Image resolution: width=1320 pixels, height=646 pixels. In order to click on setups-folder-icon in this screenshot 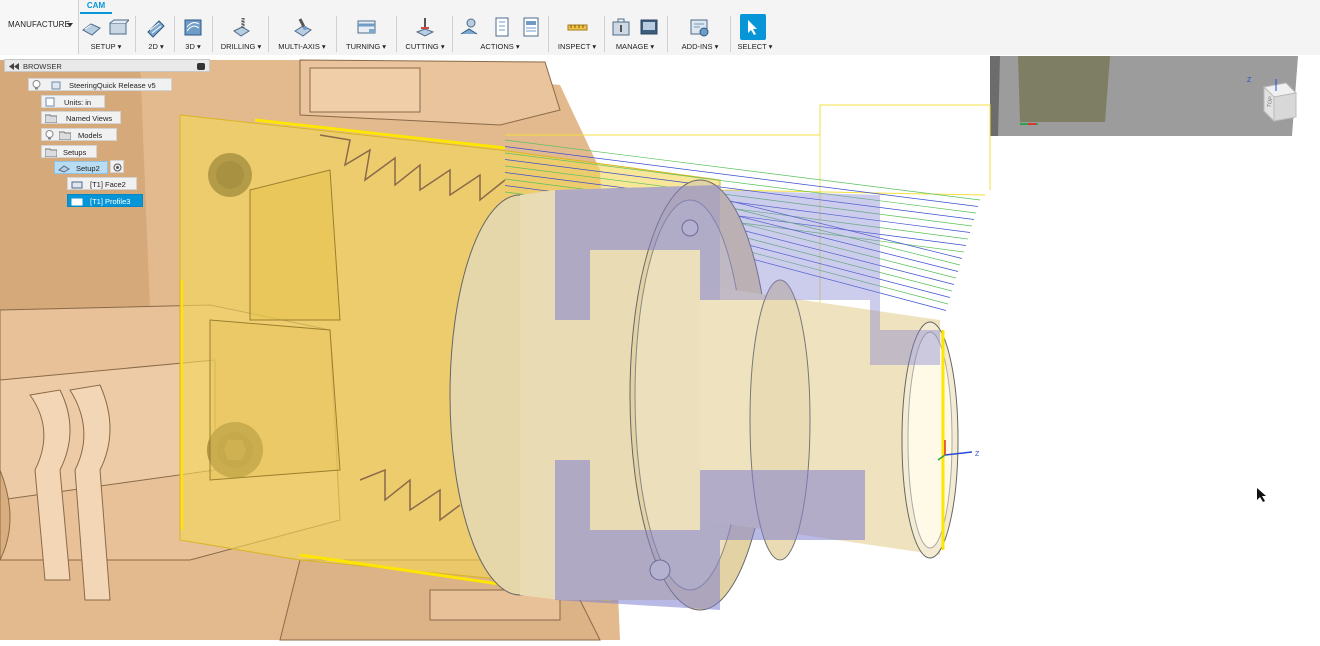, I will do `click(51, 152)`.